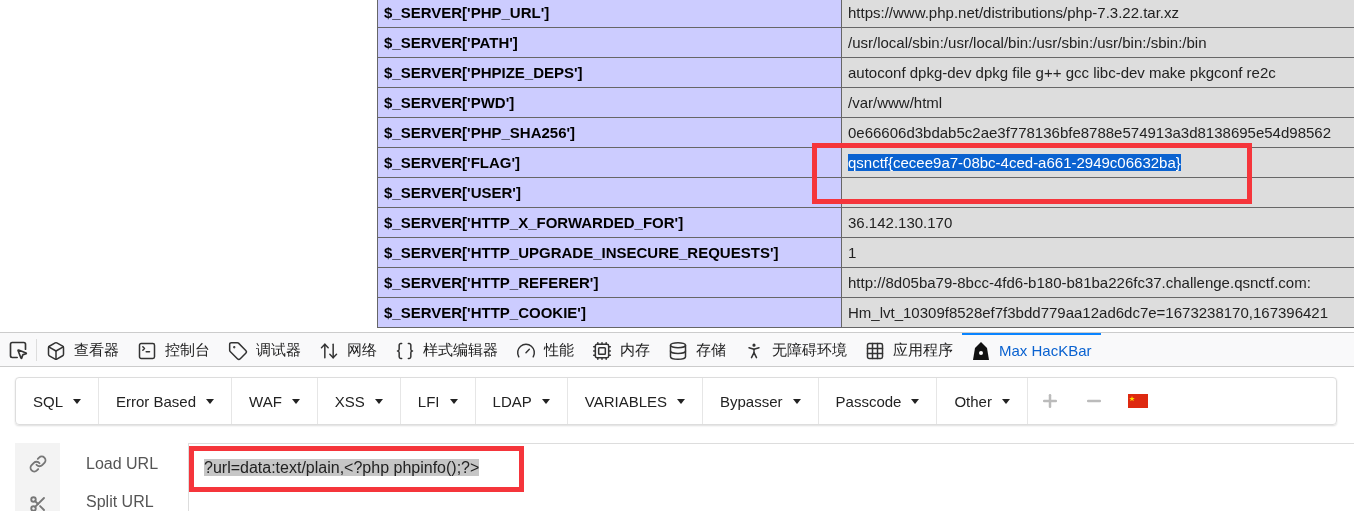  I want to click on grid-icon, so click(875, 350).